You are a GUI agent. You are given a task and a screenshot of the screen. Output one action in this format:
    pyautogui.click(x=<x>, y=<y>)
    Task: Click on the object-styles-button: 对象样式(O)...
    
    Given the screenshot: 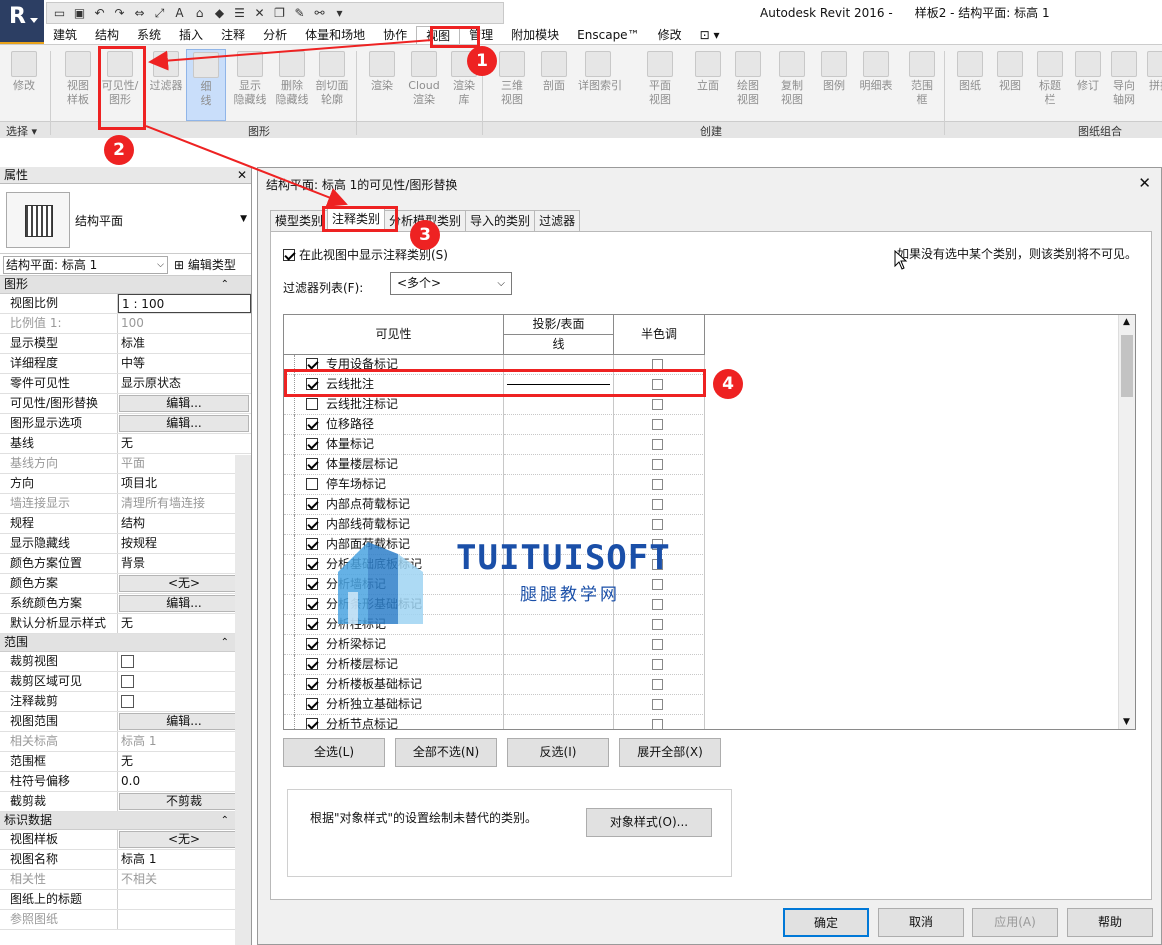 What is the action you would take?
    pyautogui.click(x=649, y=822)
    